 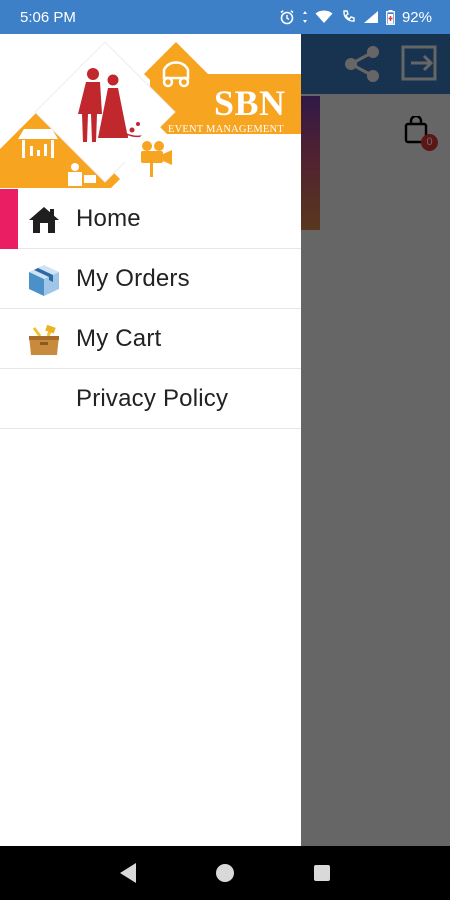 I want to click on menu-item-label: Privacy Policy, so click(x=152, y=398).